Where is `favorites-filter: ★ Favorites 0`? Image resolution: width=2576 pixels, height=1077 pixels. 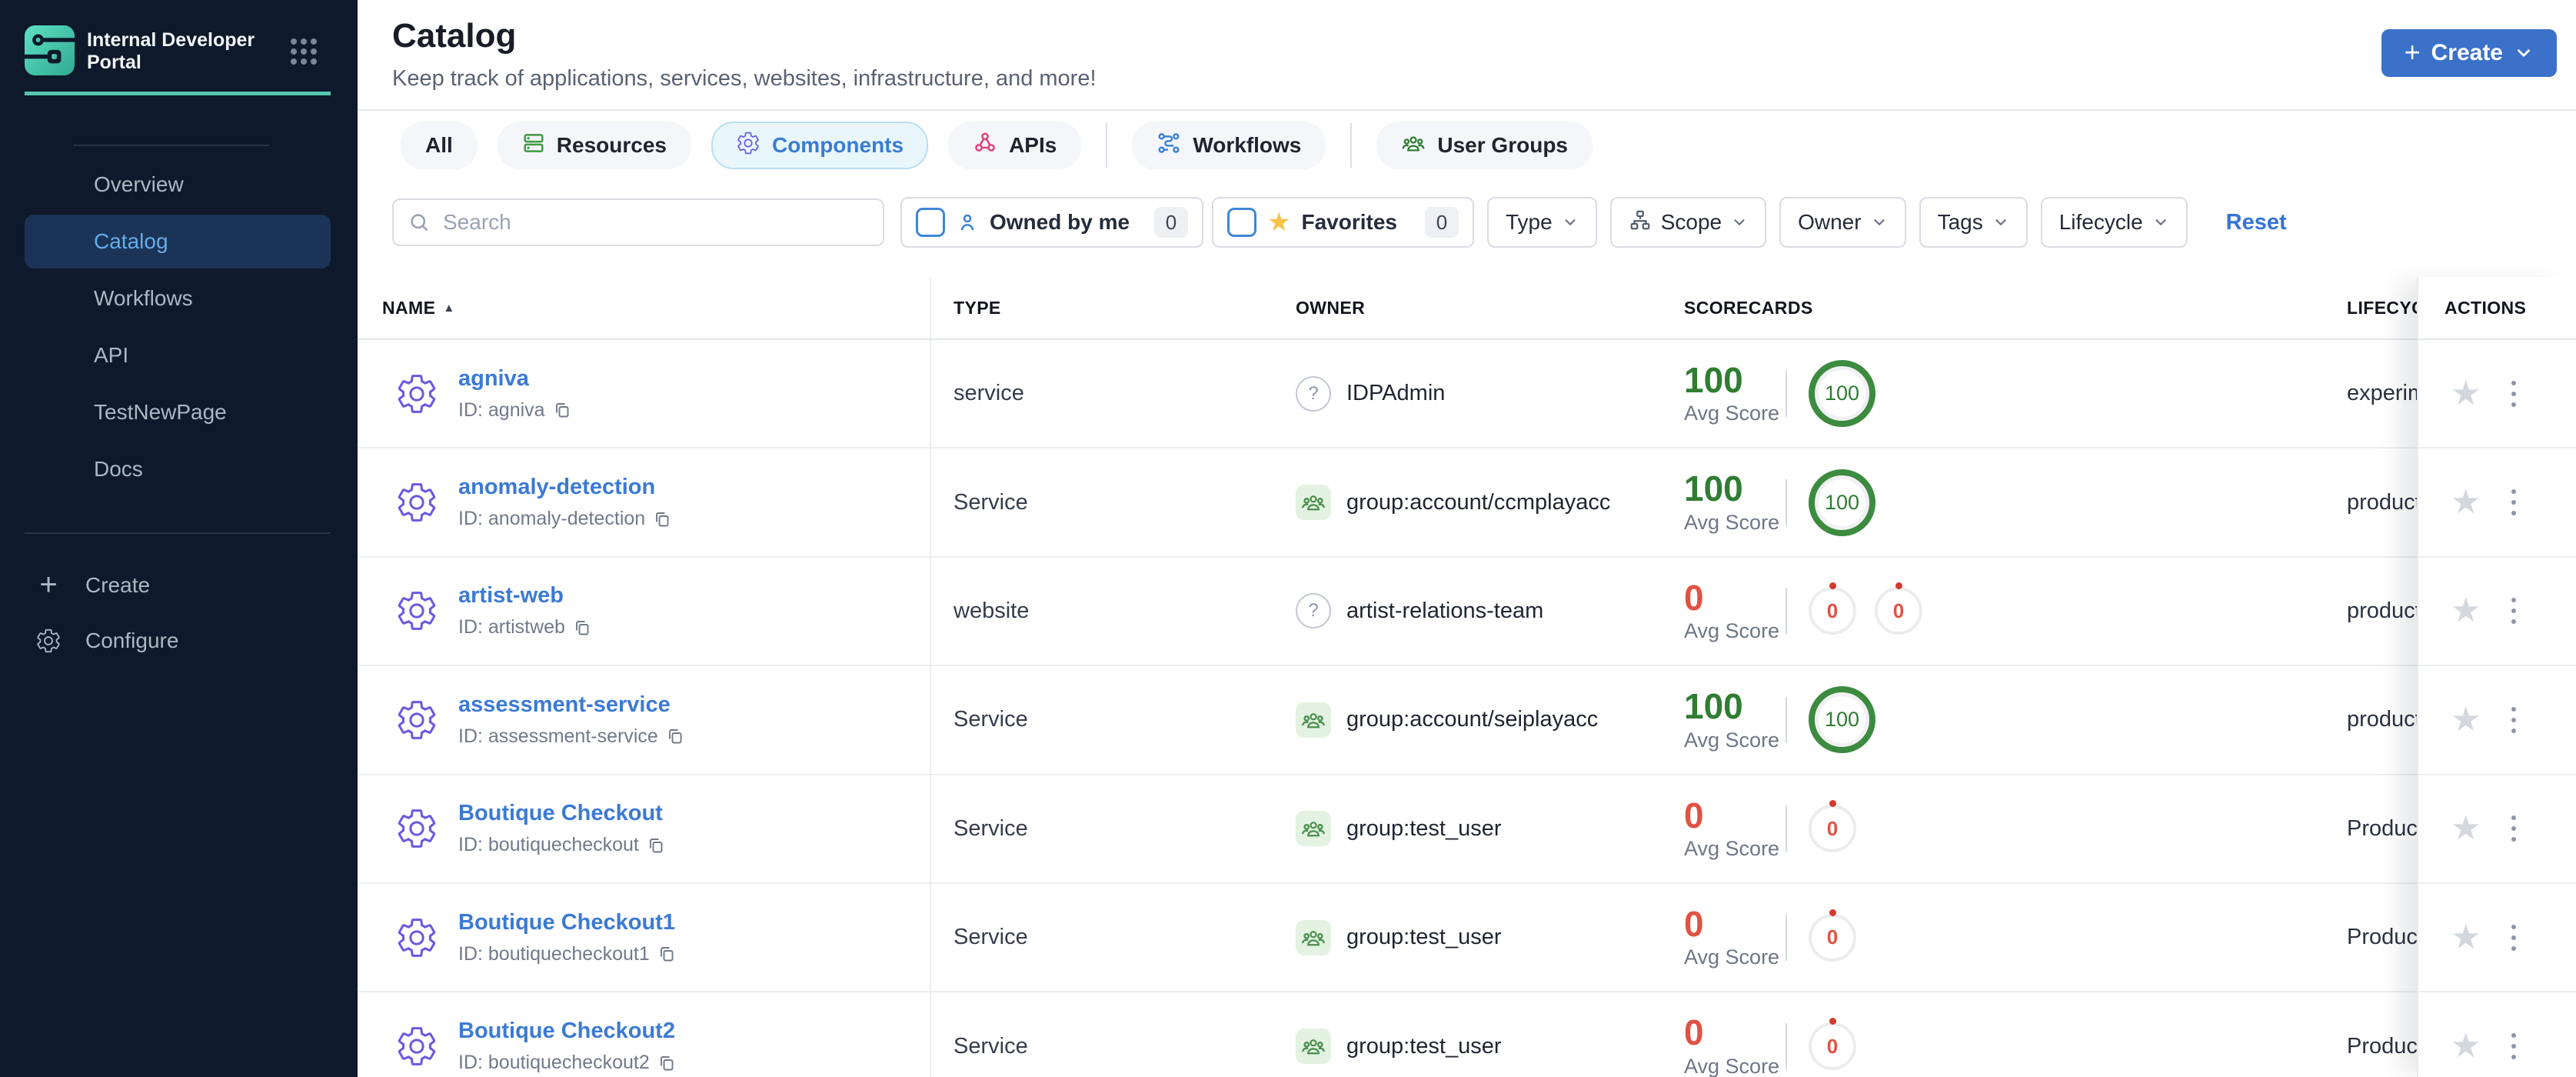 favorites-filter: ★ Favorites 0 is located at coordinates (1343, 222).